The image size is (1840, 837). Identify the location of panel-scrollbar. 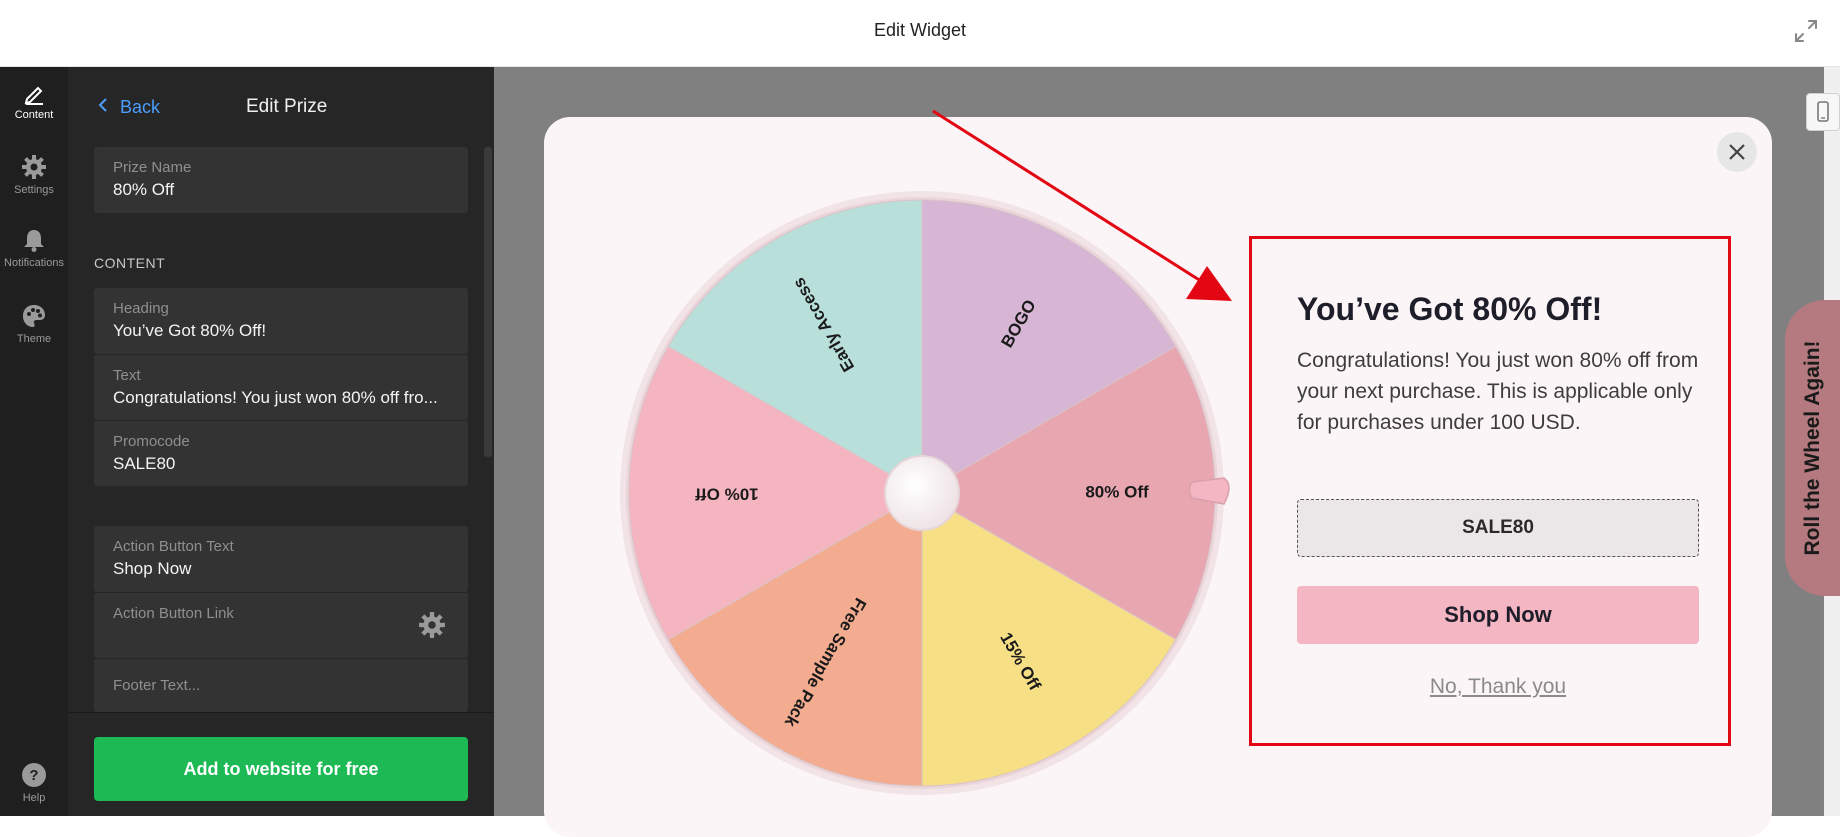
(488, 302).